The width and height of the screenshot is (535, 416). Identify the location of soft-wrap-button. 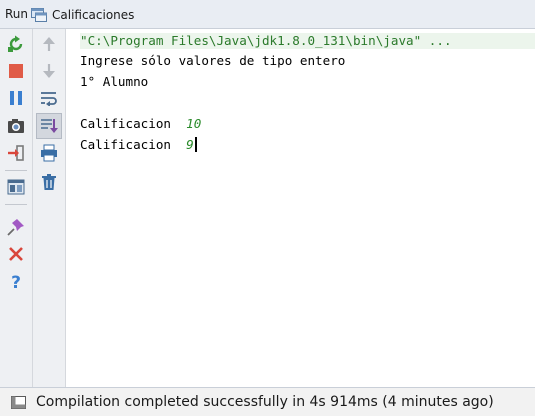
(49, 98).